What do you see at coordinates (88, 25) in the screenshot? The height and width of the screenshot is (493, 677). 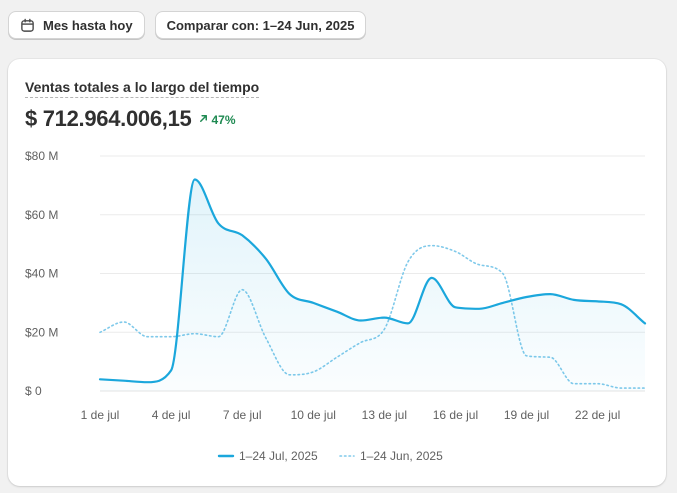 I see `date-range-label: Mes hasta hoy` at bounding box center [88, 25].